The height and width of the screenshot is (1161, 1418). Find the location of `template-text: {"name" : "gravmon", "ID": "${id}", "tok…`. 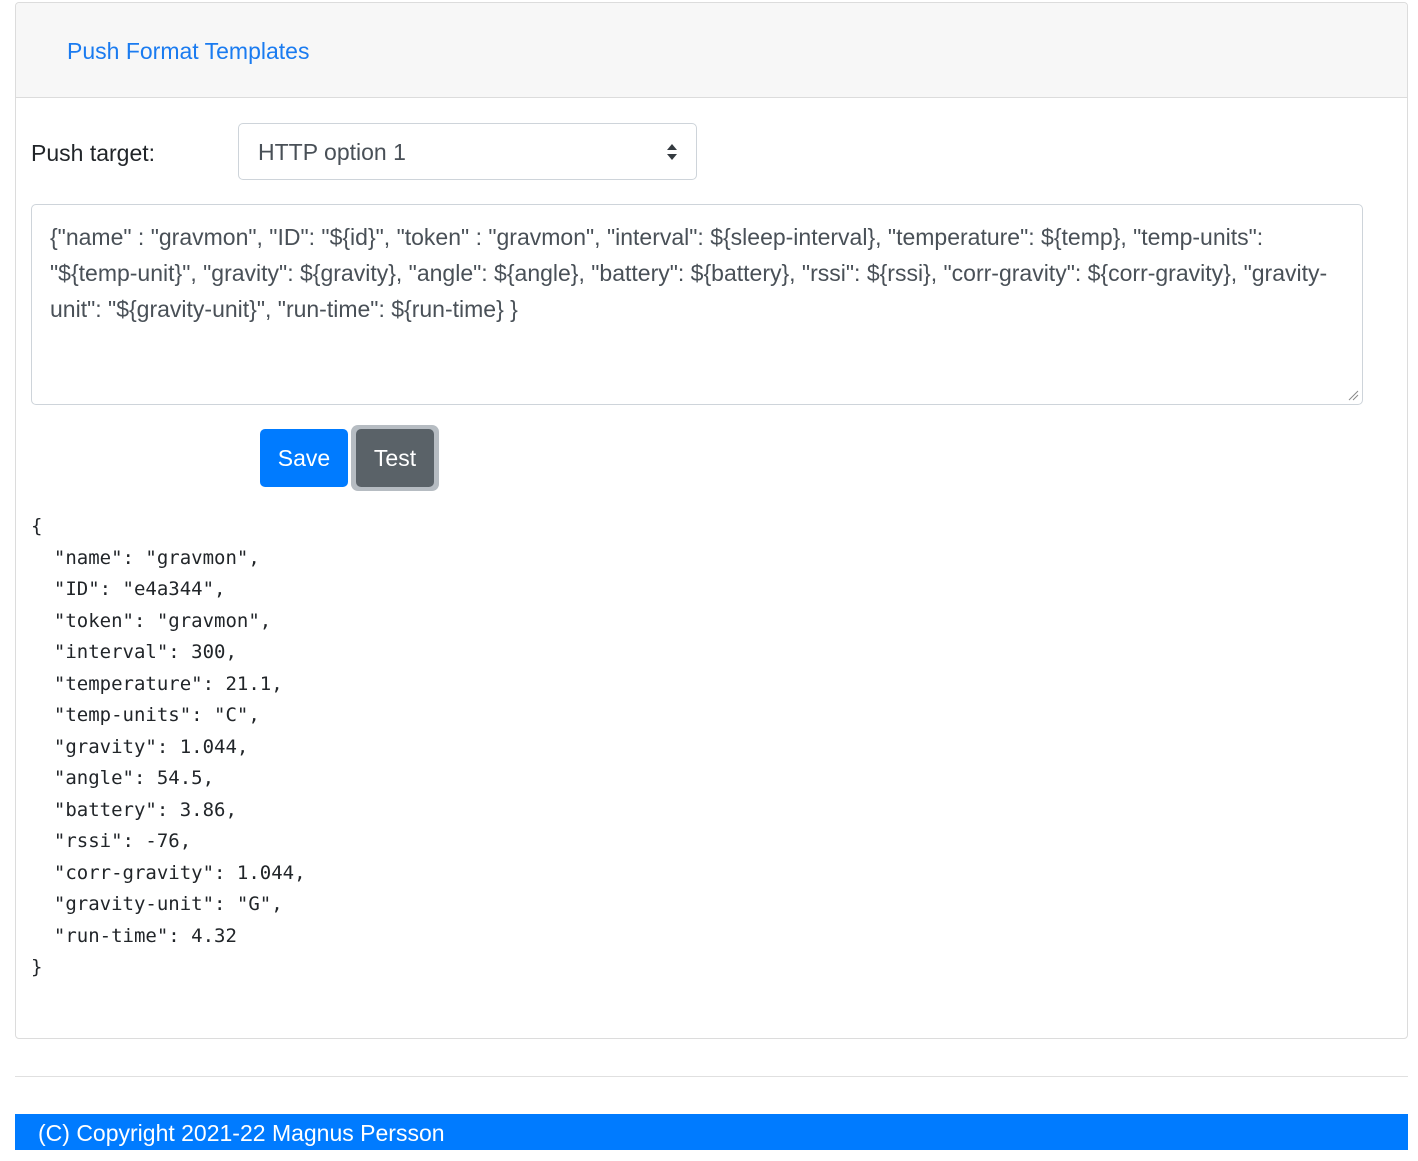

template-text: {"name" : "gravmon", "ID": "${id}", "tok… is located at coordinates (689, 273).